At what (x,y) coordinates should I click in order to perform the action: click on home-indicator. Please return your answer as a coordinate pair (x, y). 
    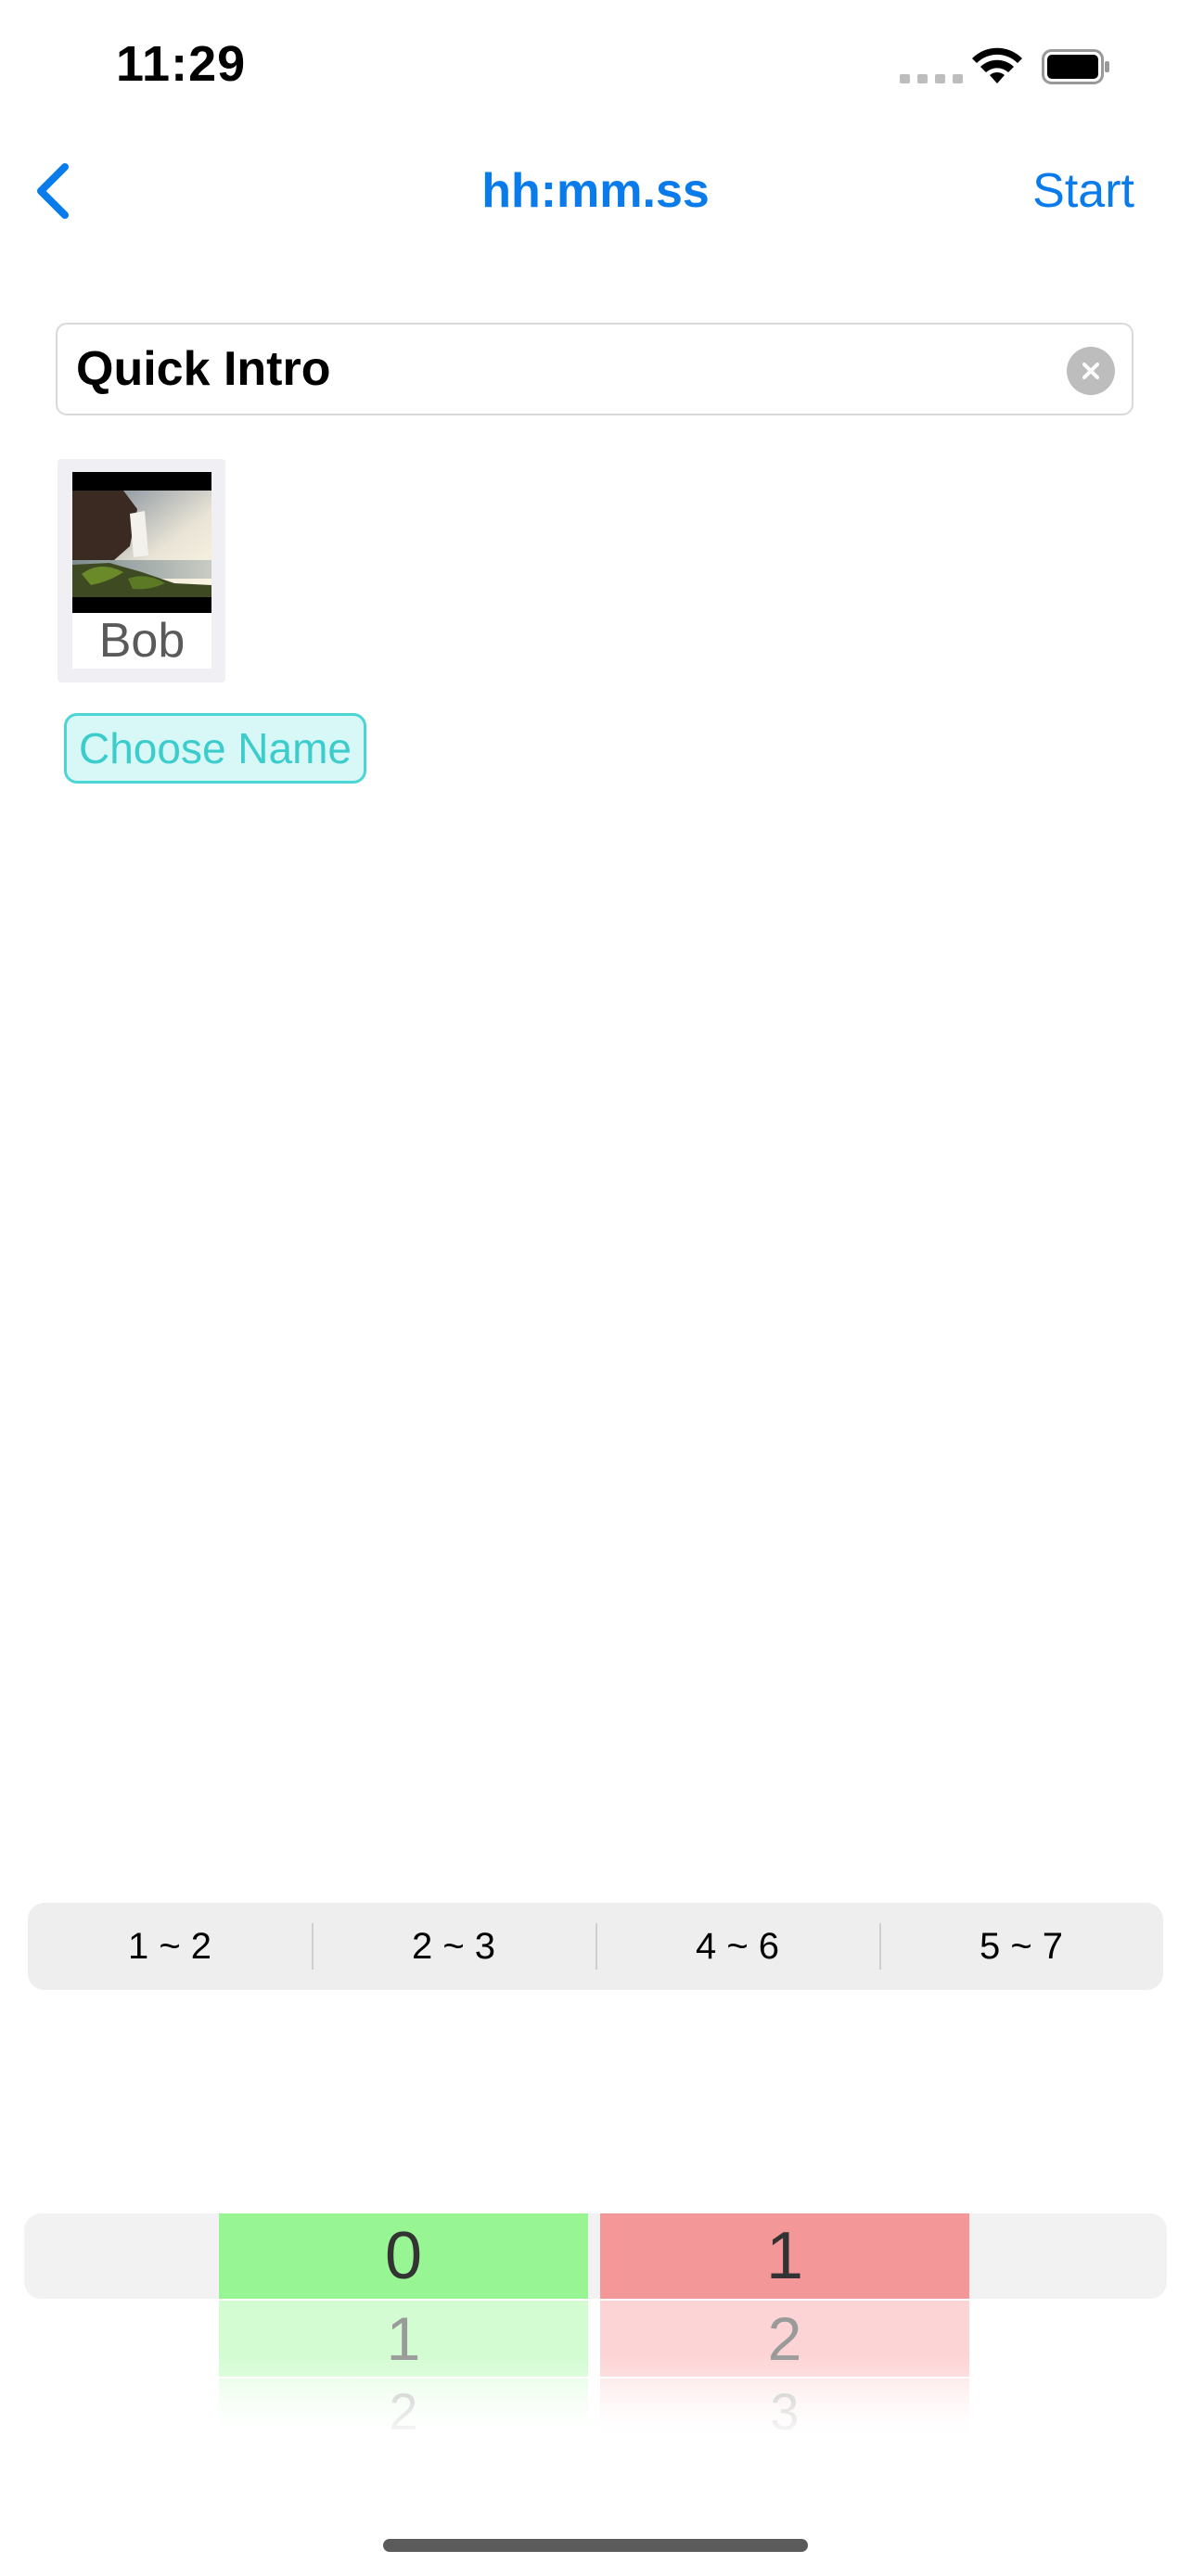
    Looking at the image, I should click on (595, 2545).